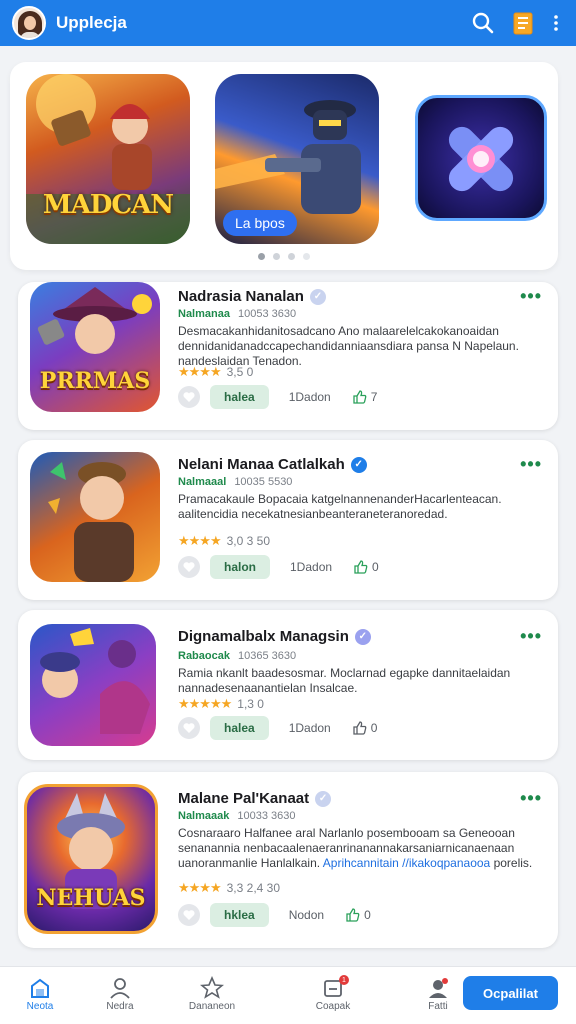 Image resolution: width=576 pixels, height=1024 pixels. Describe the element at coordinates (277, 728) in the screenshot. I see `card-actions: halea 1Dadon 0` at that location.